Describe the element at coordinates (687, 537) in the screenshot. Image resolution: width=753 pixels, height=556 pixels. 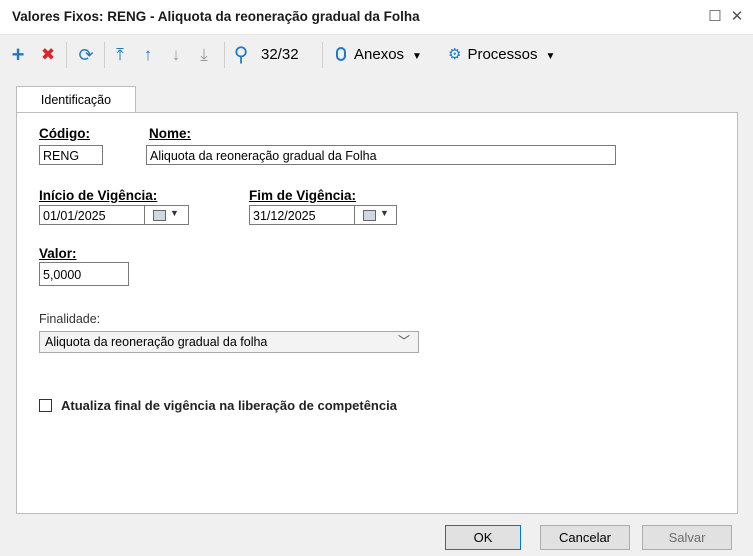
I see `save-button: Salvar` at that location.